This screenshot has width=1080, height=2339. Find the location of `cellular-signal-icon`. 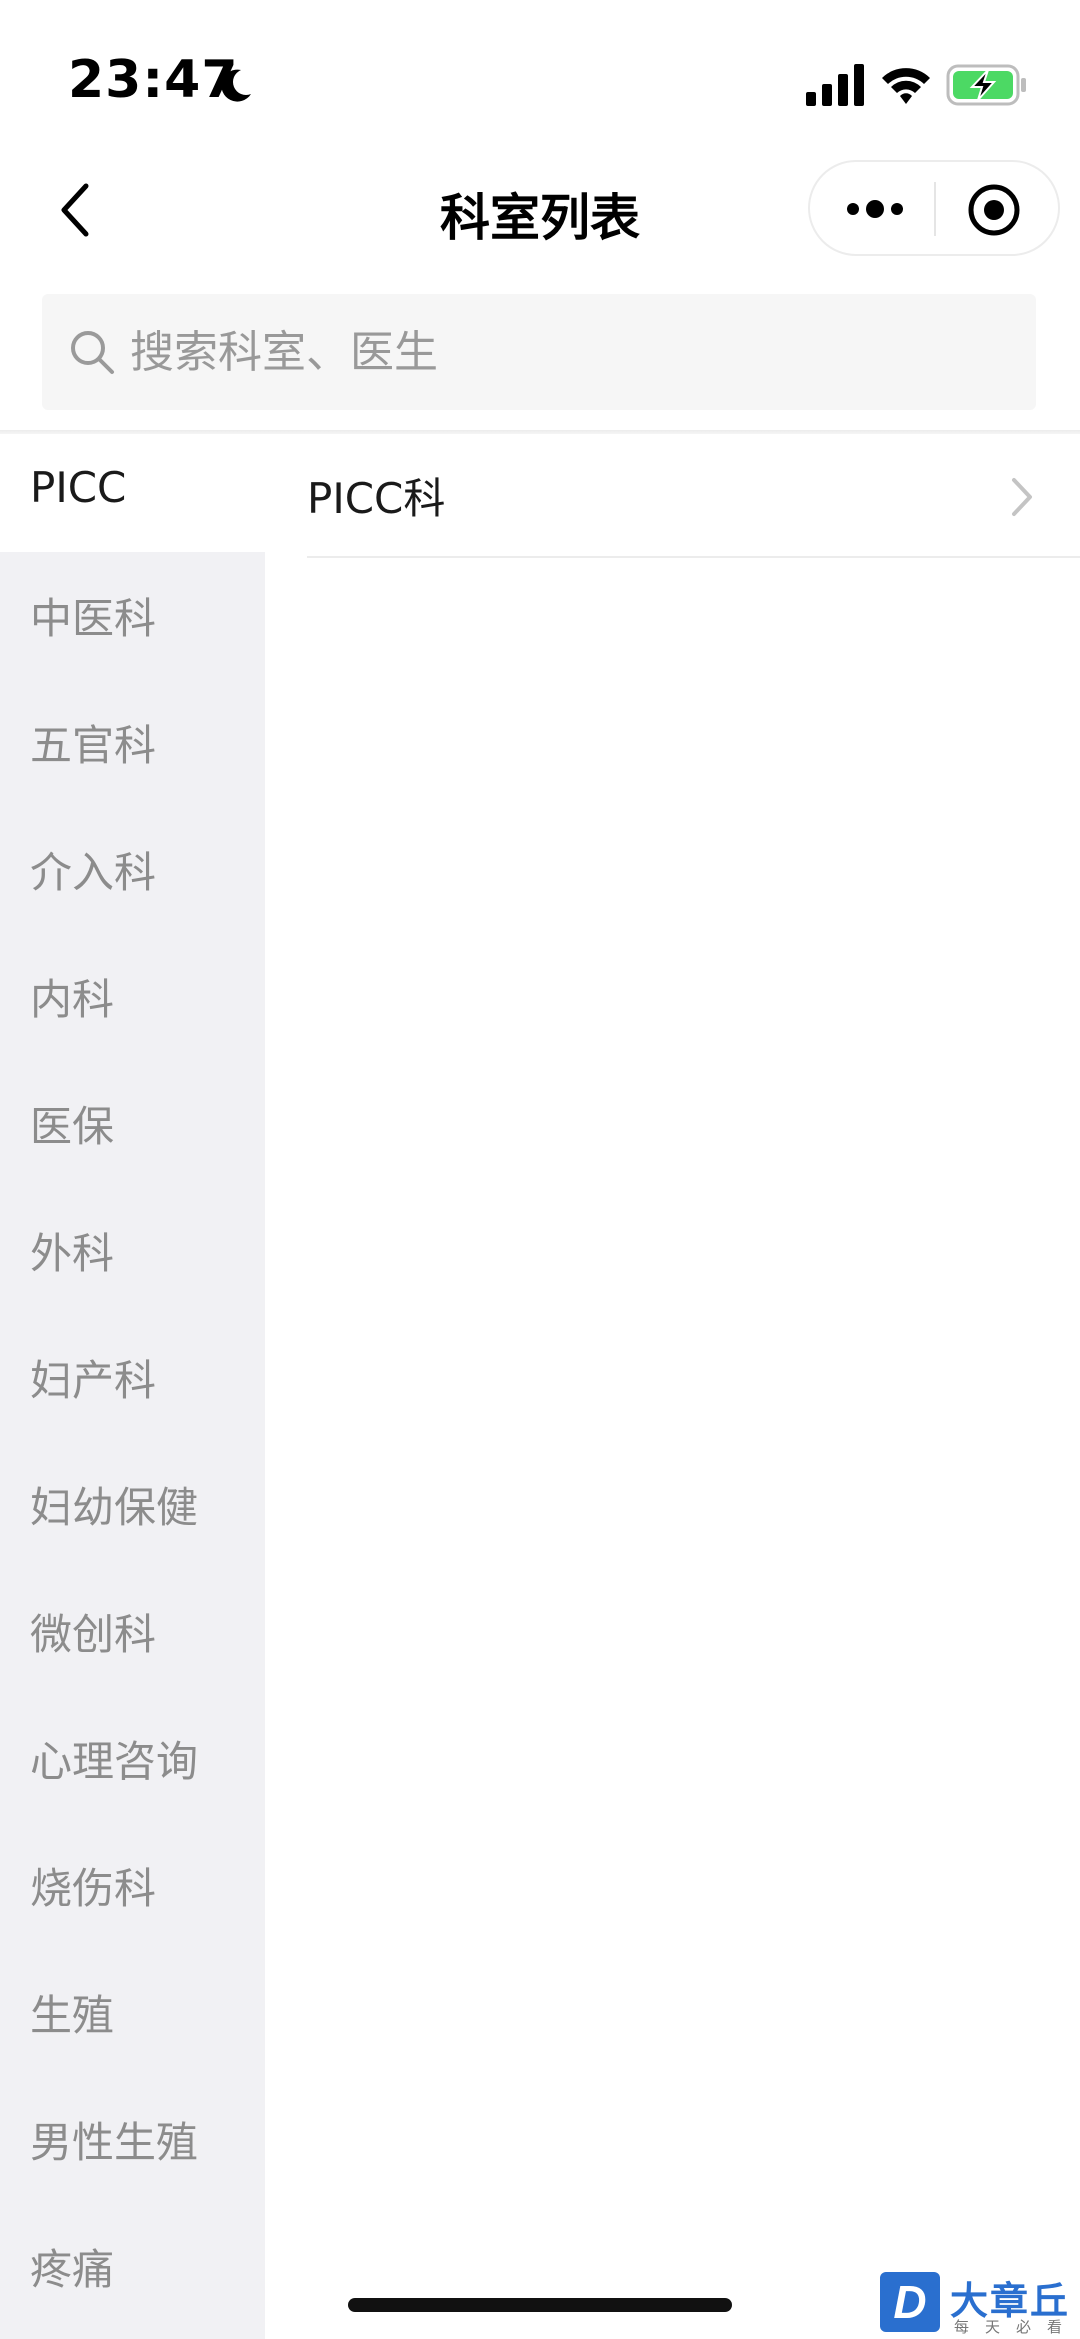

cellular-signal-icon is located at coordinates (835, 85).